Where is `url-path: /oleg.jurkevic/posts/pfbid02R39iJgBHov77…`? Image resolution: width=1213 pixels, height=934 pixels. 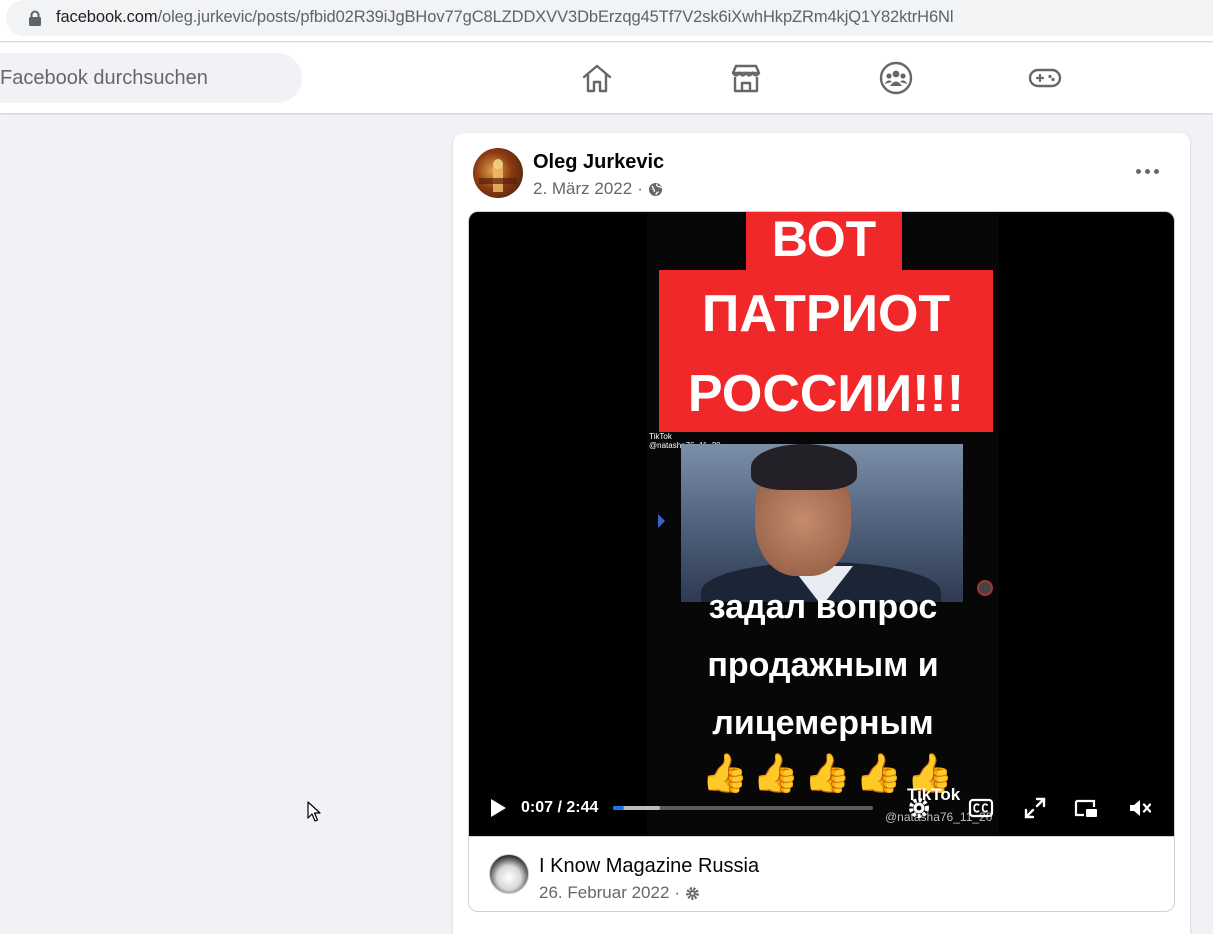 url-path: /oleg.jurkevic/posts/pfbid02R39iJgBHov77… is located at coordinates (555, 17).